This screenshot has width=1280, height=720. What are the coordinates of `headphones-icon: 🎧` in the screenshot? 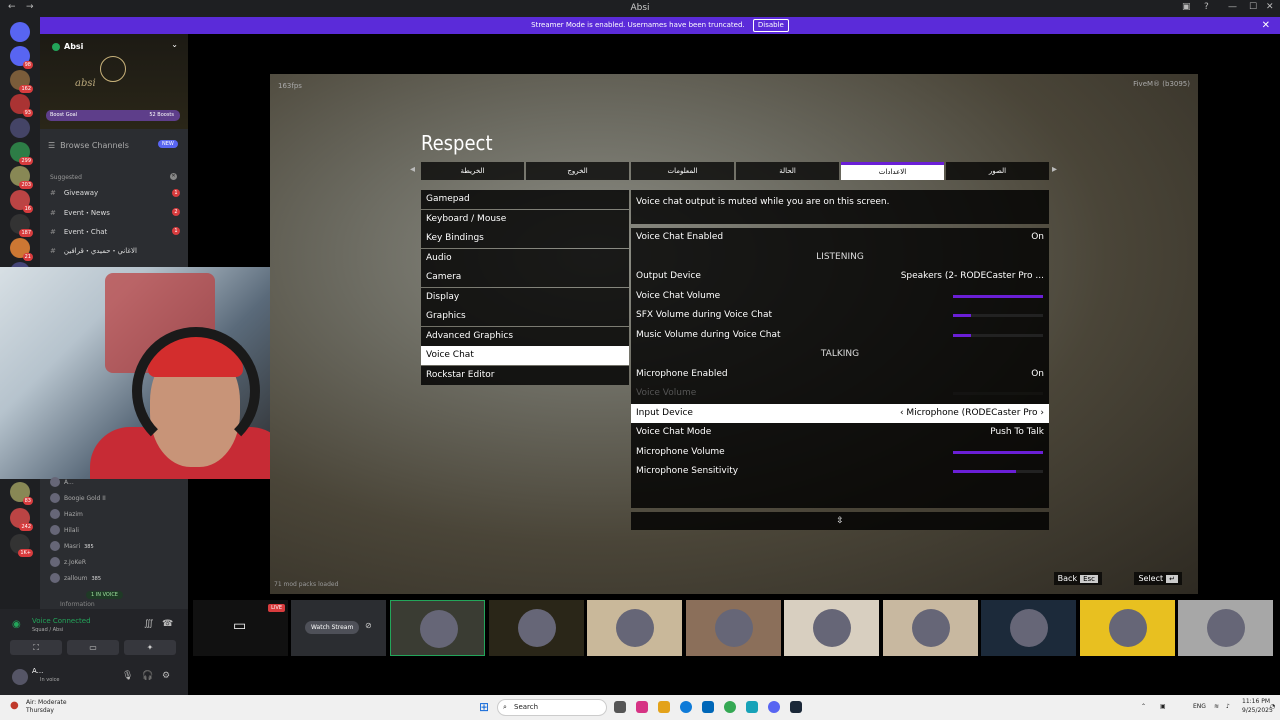 It's located at (147, 676).